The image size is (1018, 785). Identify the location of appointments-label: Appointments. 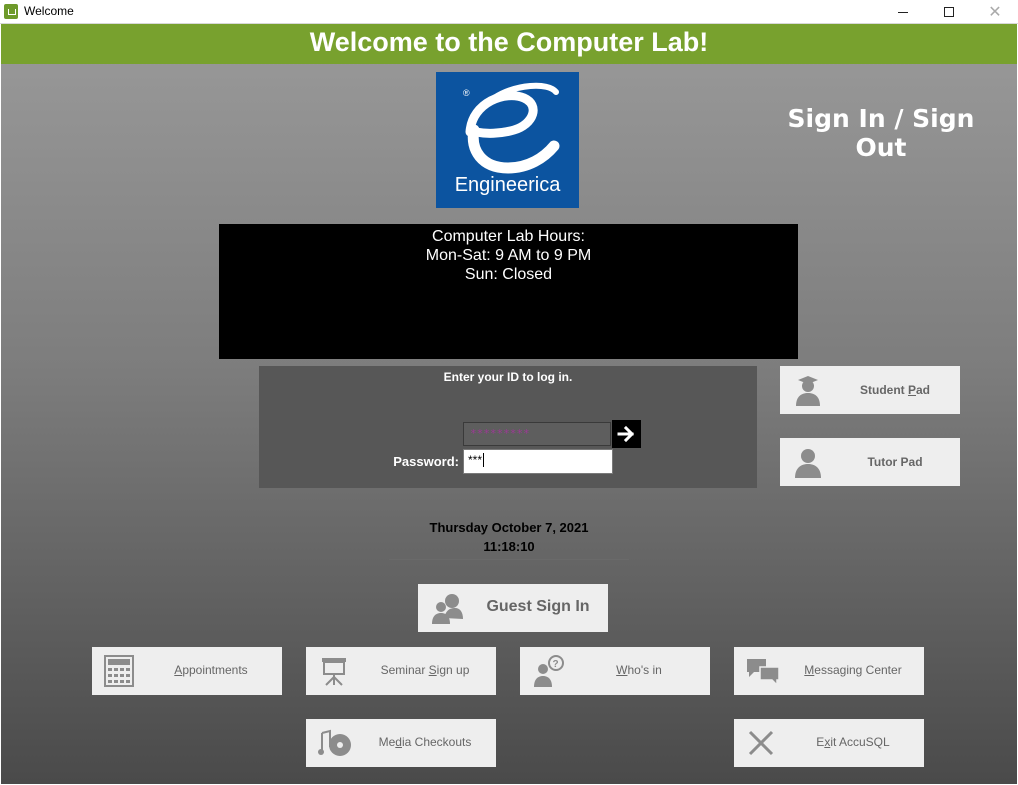
(211, 670).